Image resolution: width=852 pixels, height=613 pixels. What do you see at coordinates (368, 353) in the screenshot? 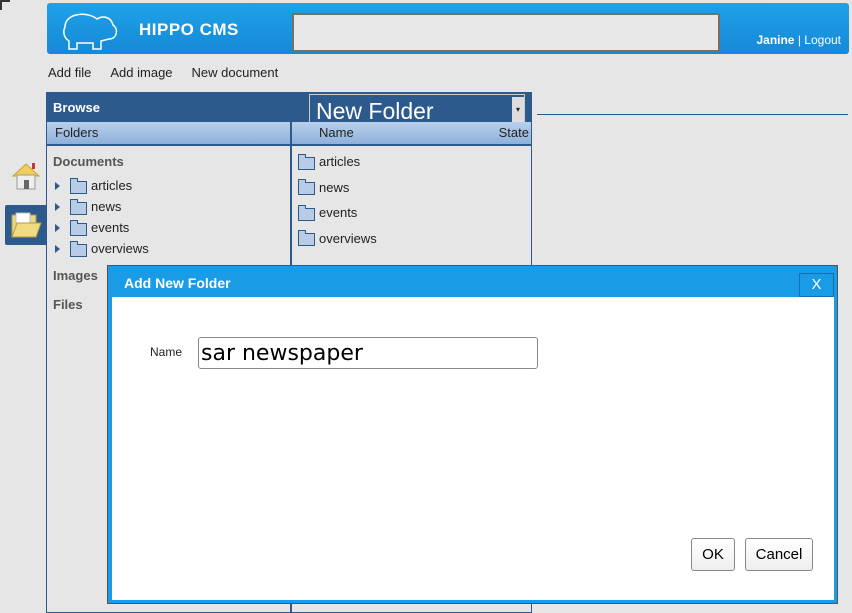
I see `folder-name-input` at bounding box center [368, 353].